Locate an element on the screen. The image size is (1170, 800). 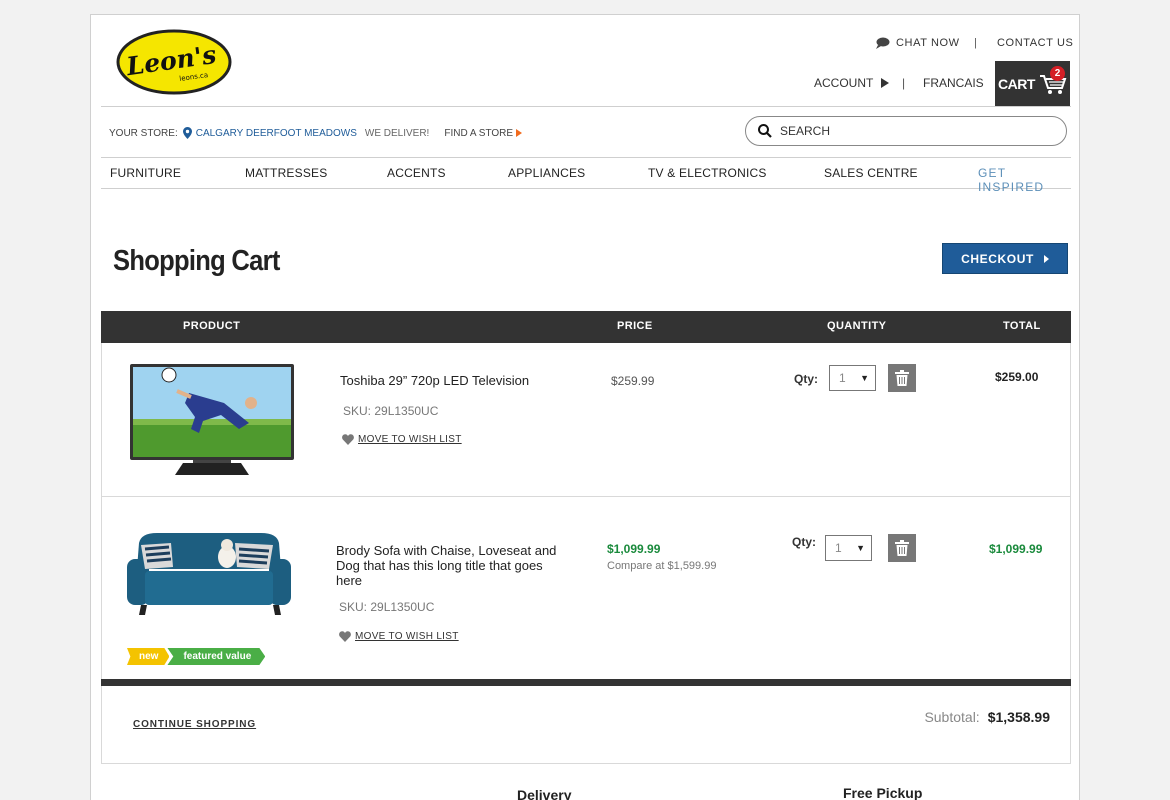
cart-footer: CONTINUE SHOPPING Subtotal: $1,358.99 is located at coordinates (586, 725).